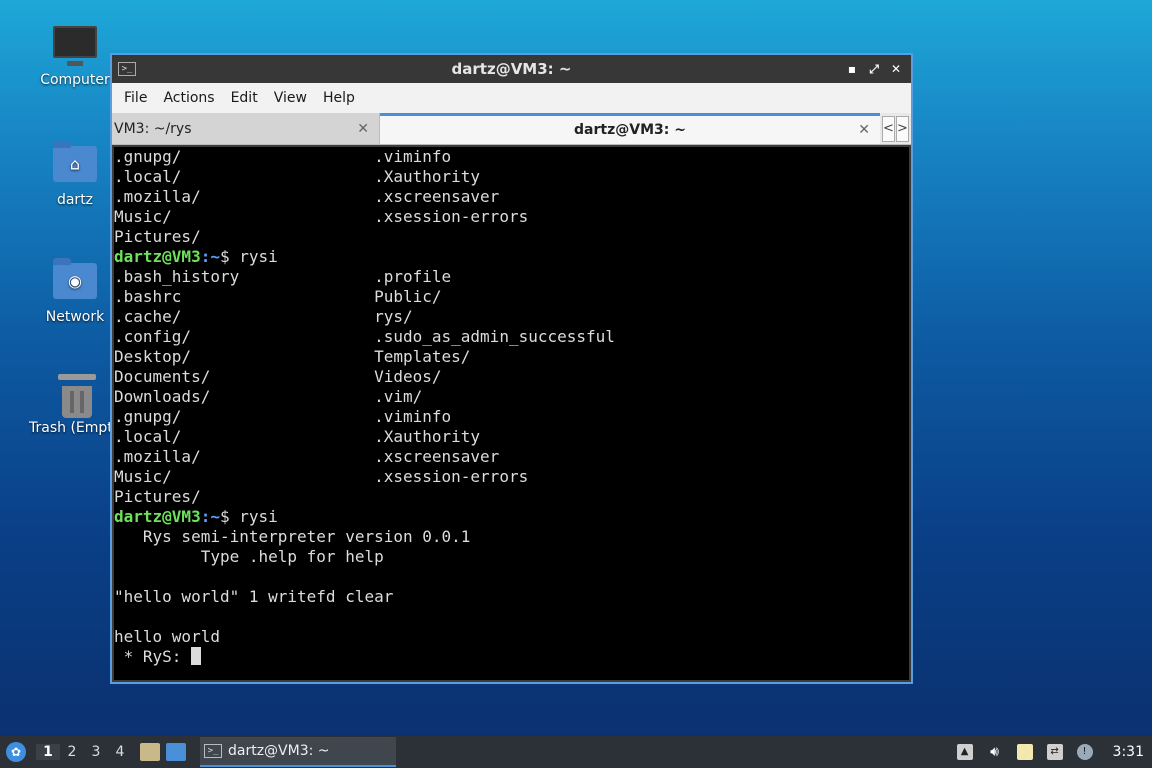 The height and width of the screenshot is (768, 1152). Describe the element at coordinates (176, 752) in the screenshot. I see `show-desktop-icon` at that location.